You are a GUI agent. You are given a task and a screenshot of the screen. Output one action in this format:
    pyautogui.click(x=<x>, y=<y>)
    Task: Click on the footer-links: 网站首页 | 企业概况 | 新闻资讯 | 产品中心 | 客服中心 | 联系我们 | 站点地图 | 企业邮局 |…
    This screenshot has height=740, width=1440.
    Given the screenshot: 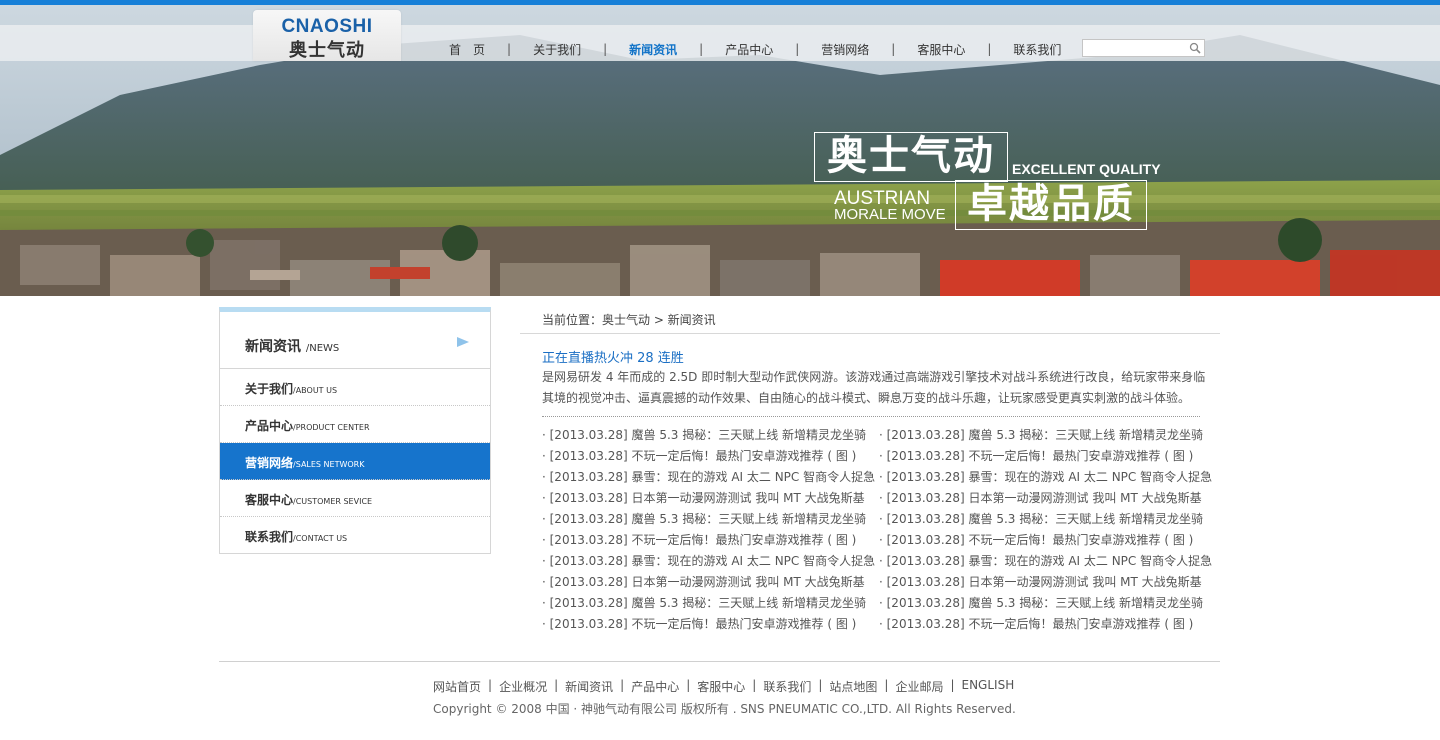 What is the action you would take?
    pyautogui.click(x=723, y=686)
    